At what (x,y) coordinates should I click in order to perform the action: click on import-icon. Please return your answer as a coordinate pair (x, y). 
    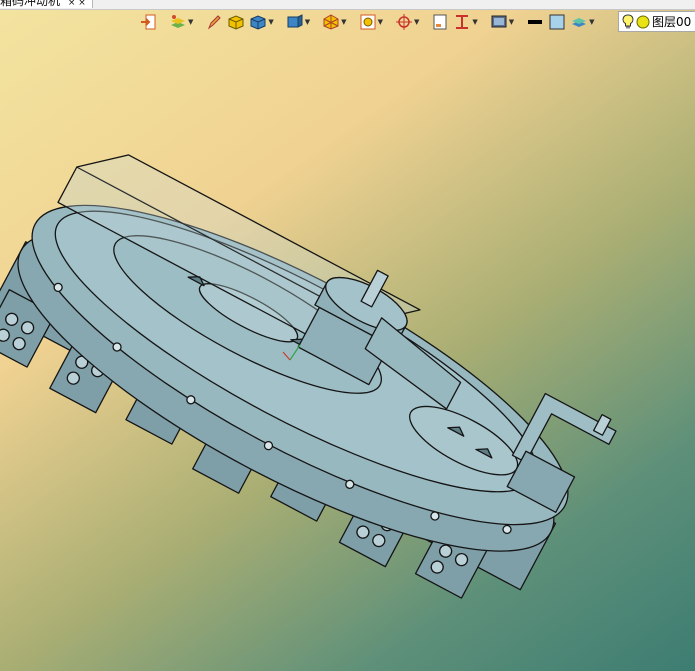
    Looking at the image, I should click on (148, 22).